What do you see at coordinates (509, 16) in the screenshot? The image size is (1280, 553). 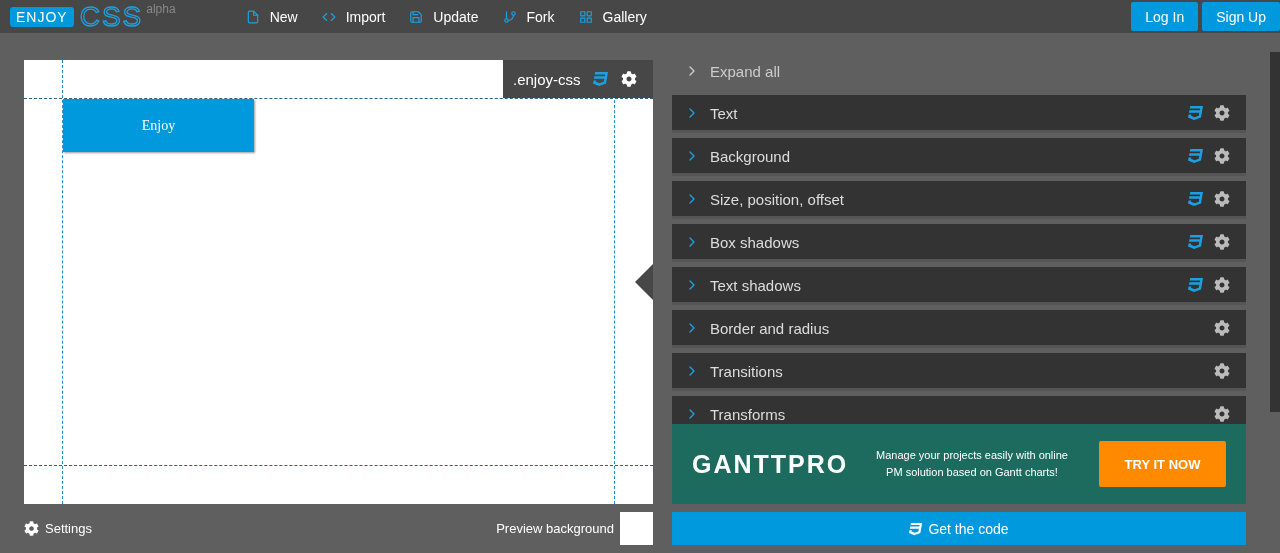 I see `fork-icon` at bounding box center [509, 16].